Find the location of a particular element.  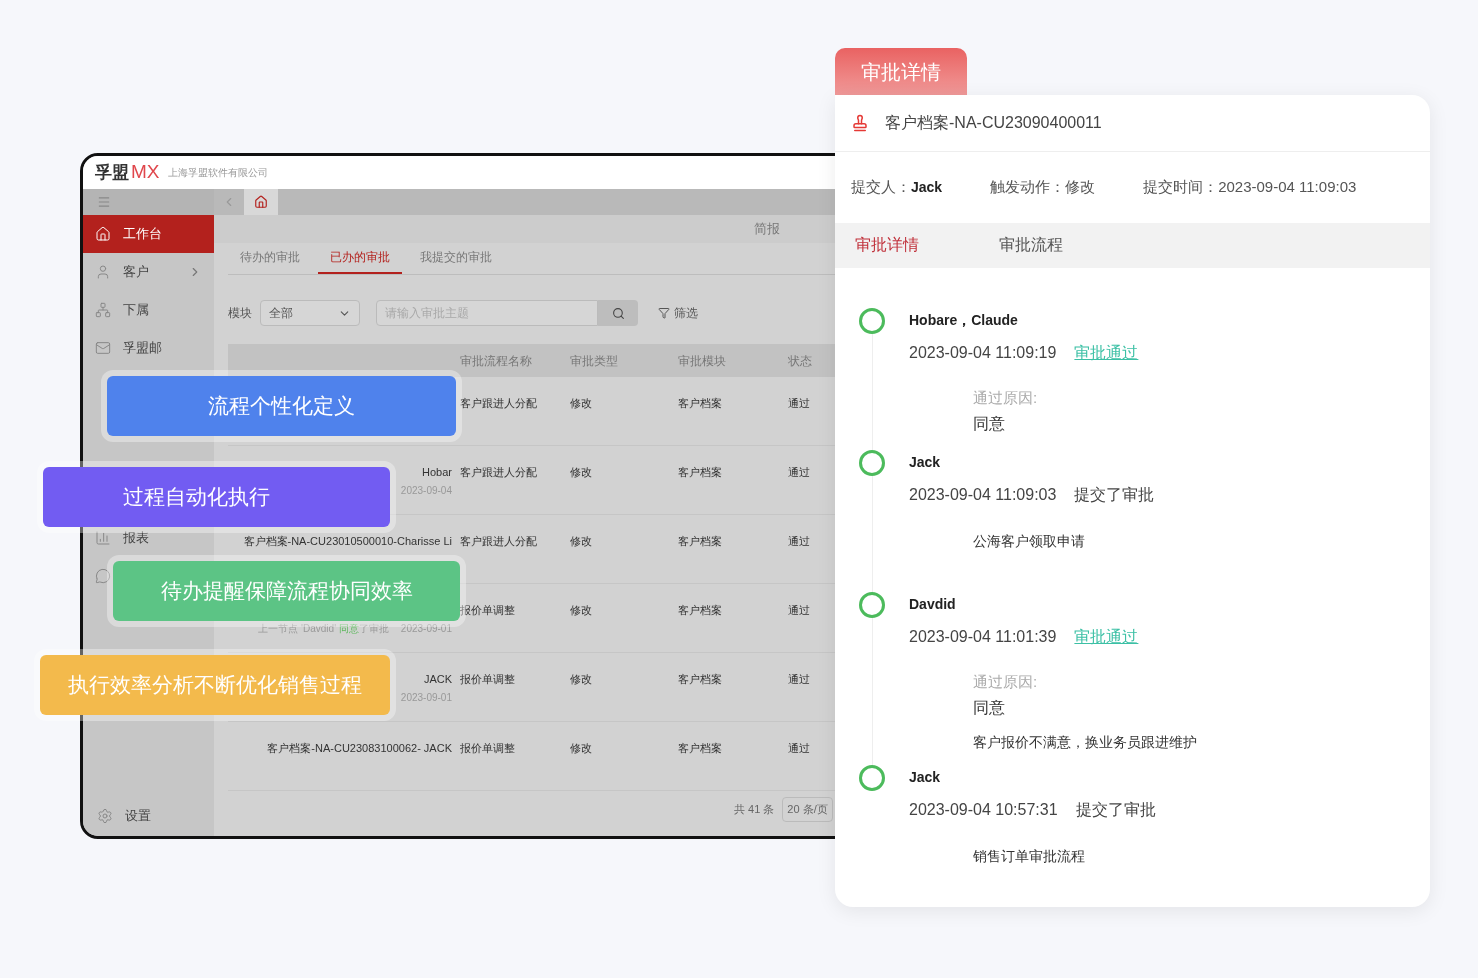

event-note: 公海客户领取申请 is located at coordinates (1029, 541).